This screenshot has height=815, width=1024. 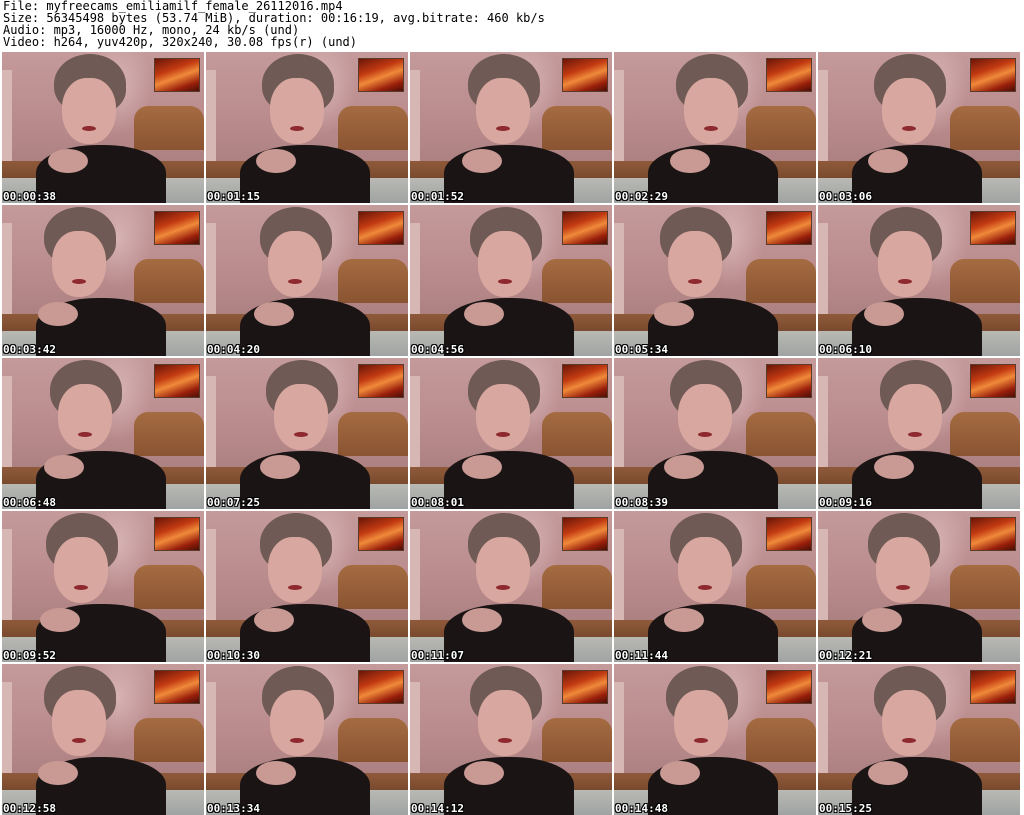 I want to click on thumbnail-timestamp: 00:12:58, so click(x=29, y=808).